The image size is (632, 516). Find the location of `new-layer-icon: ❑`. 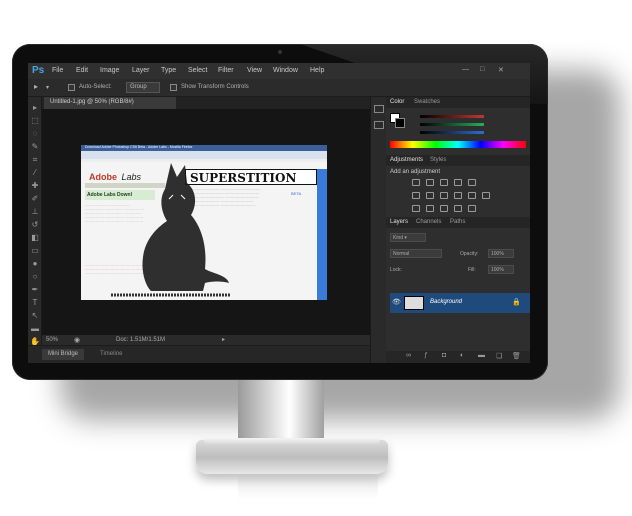

new-layer-icon: ❑ is located at coordinates (499, 356).